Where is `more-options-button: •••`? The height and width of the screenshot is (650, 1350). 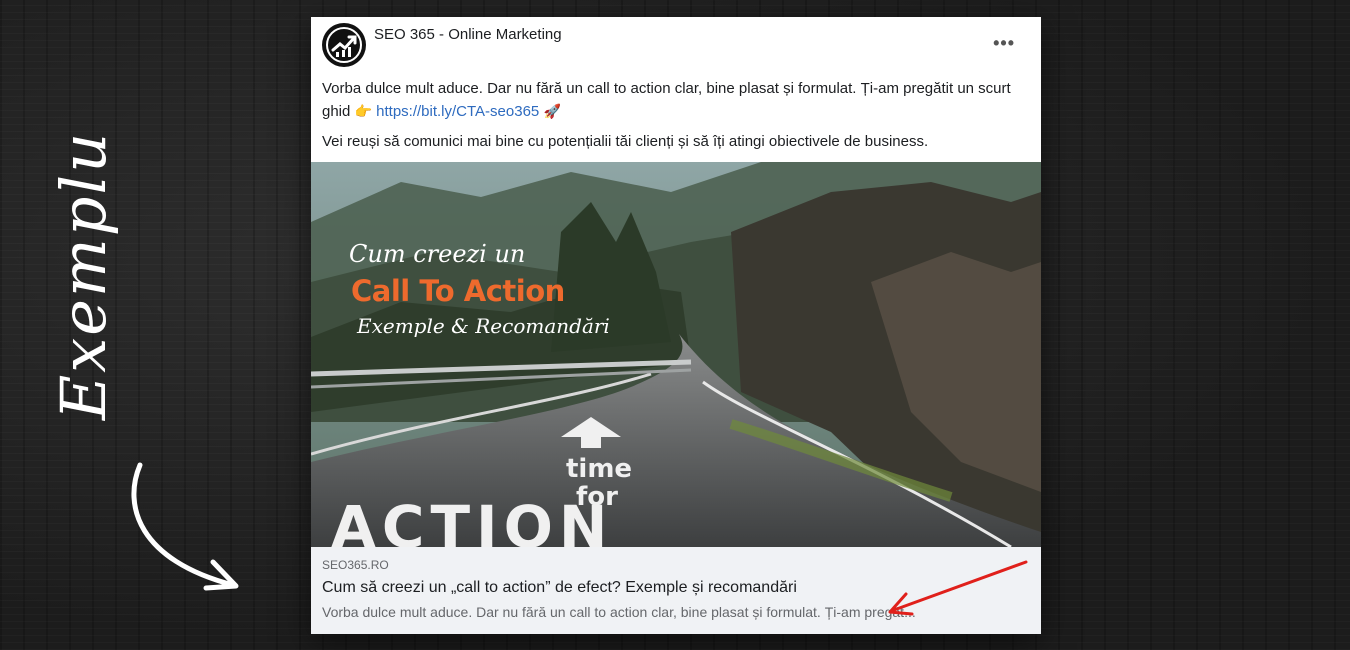
more-options-button: ••• is located at coordinates (1004, 43).